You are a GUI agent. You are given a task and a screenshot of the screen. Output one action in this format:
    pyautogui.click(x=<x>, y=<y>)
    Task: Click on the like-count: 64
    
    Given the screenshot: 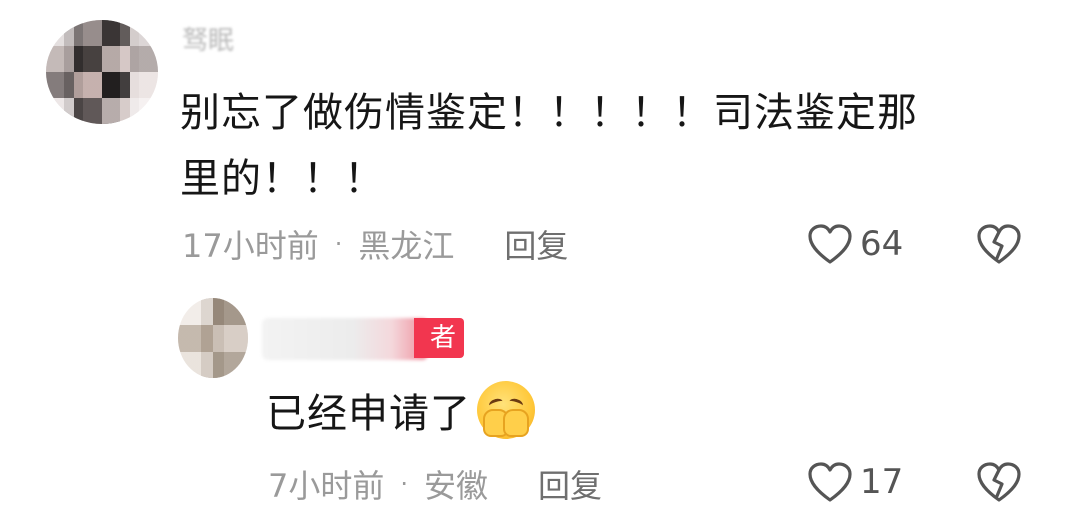 What is the action you would take?
    pyautogui.click(x=882, y=244)
    